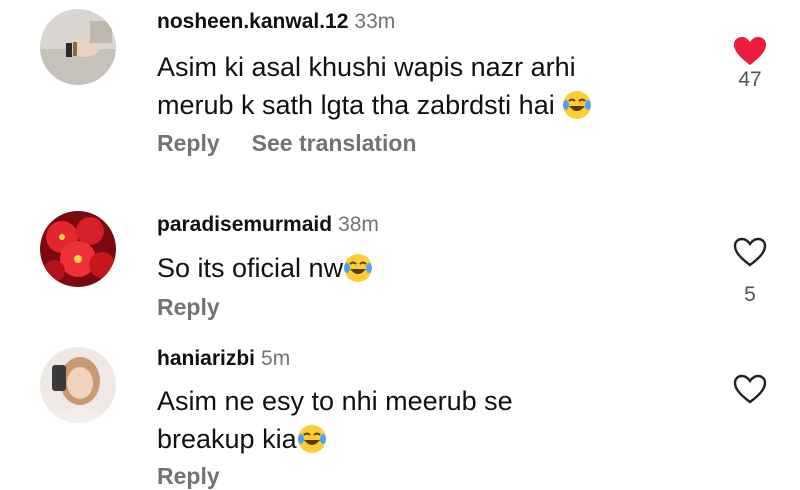 The width and height of the screenshot is (800, 490). What do you see at coordinates (750, 294) in the screenshot?
I see `like-count: 5` at bounding box center [750, 294].